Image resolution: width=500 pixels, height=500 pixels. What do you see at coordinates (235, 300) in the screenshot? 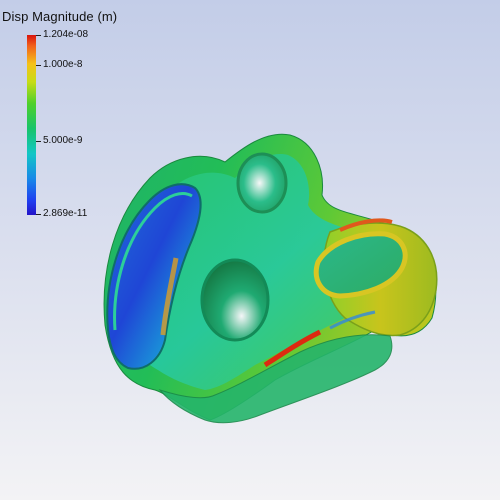
I see `center-hole` at bounding box center [235, 300].